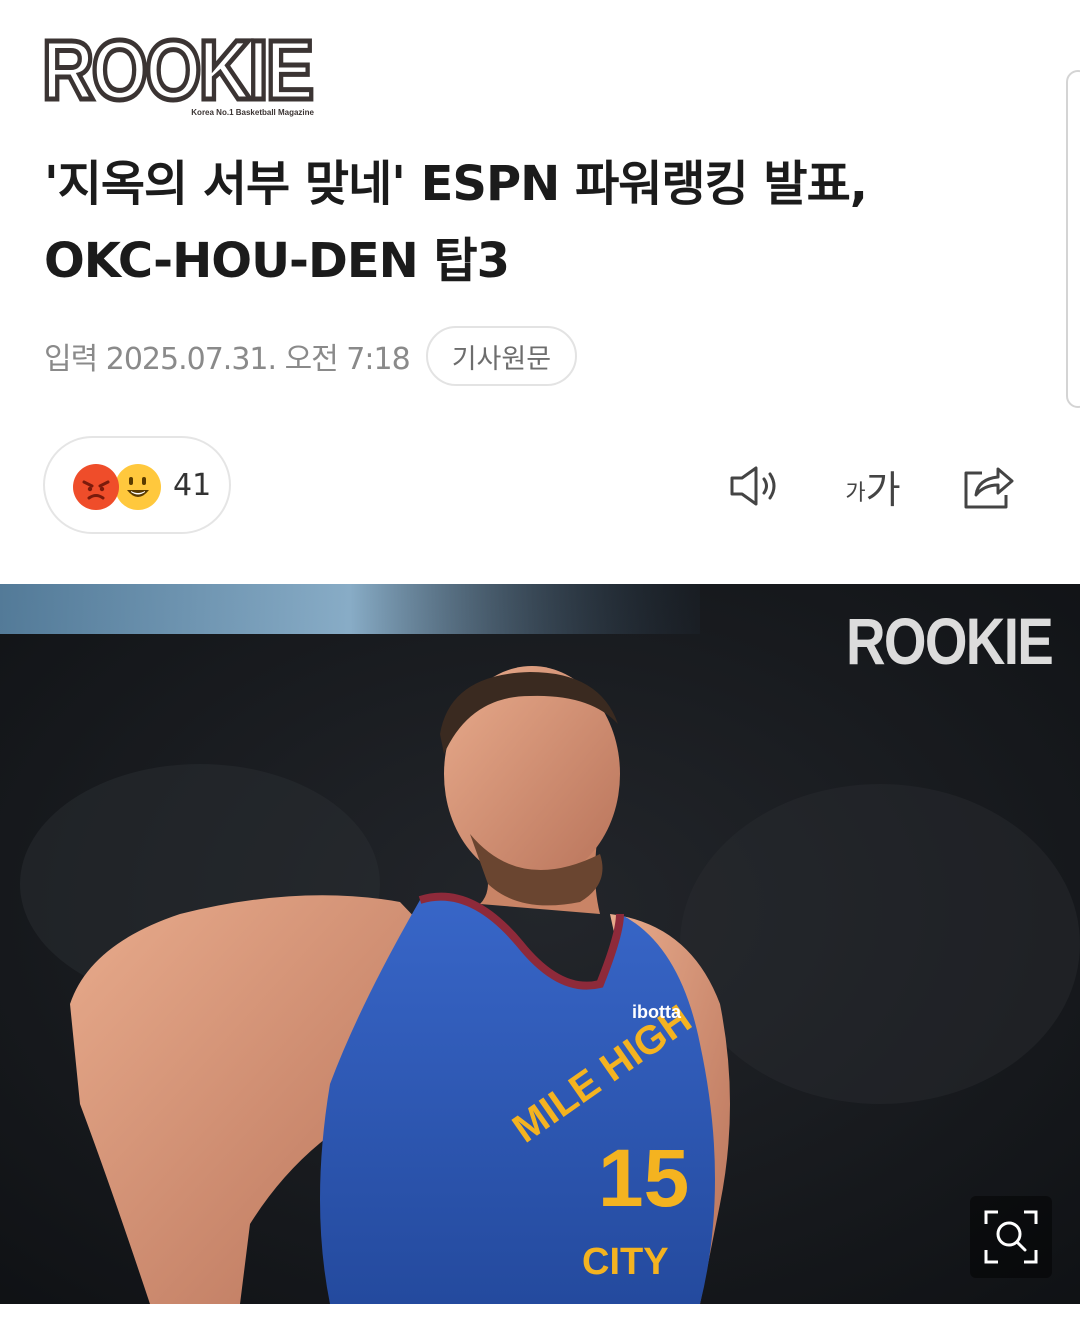 The height and width of the screenshot is (1342, 1080). I want to click on font-size-large-label: 가, so click(883, 489).